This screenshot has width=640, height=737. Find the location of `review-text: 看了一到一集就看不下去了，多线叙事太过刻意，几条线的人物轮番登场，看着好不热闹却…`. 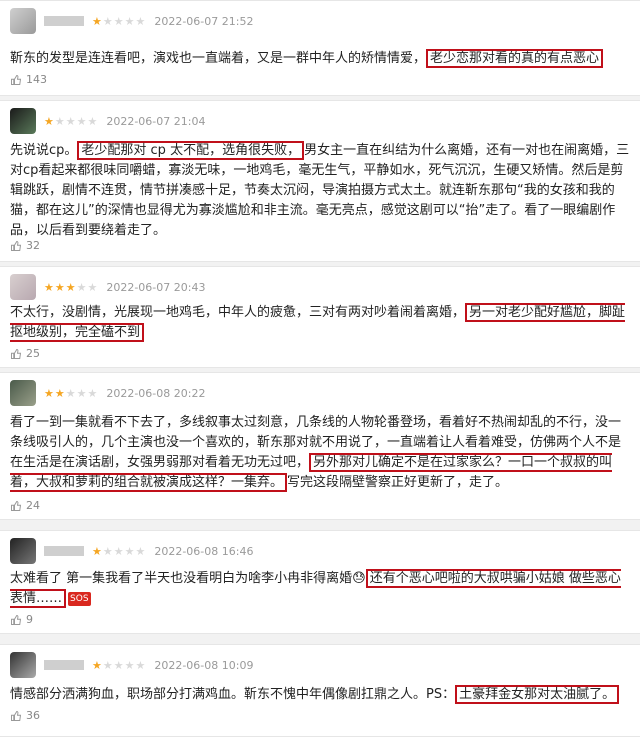

review-text: 看了一到一集就看不下去了，多线叙事太过刻意，几条线的人物轮番登场，看着好不热闹却… is located at coordinates (320, 453).